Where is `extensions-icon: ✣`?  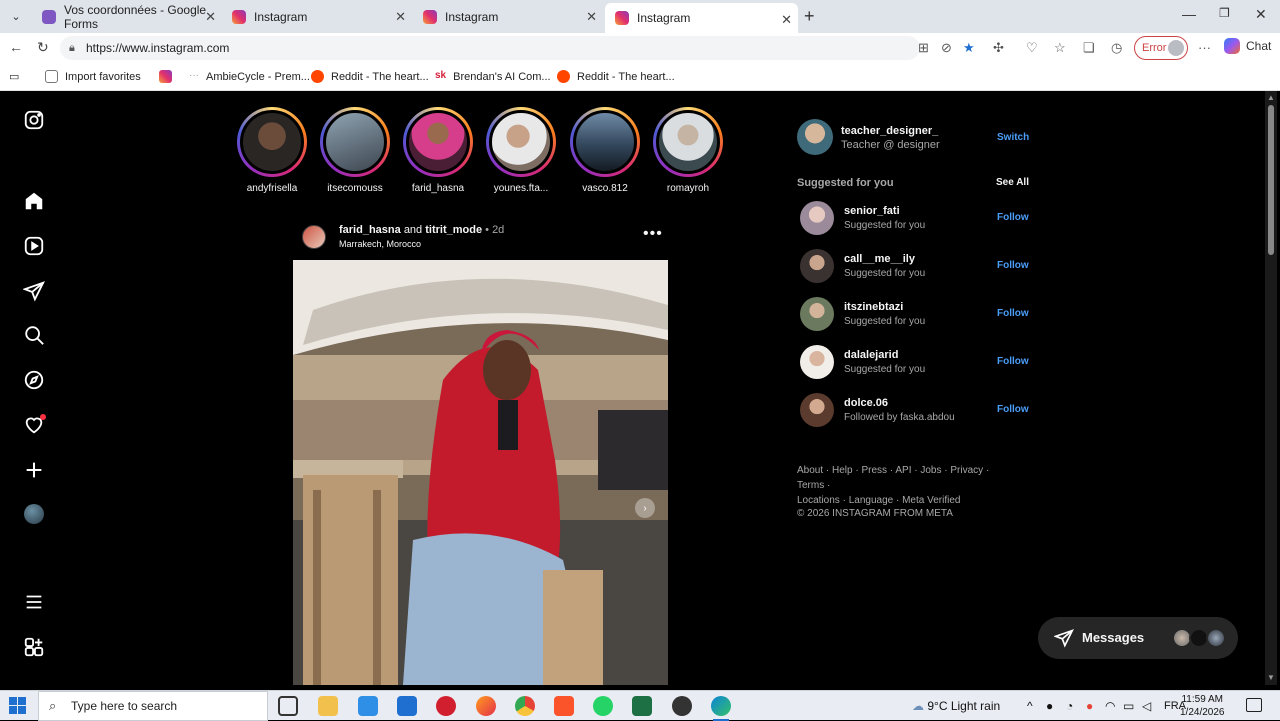
extensions-icon: ✣ is located at coordinates (998, 48).